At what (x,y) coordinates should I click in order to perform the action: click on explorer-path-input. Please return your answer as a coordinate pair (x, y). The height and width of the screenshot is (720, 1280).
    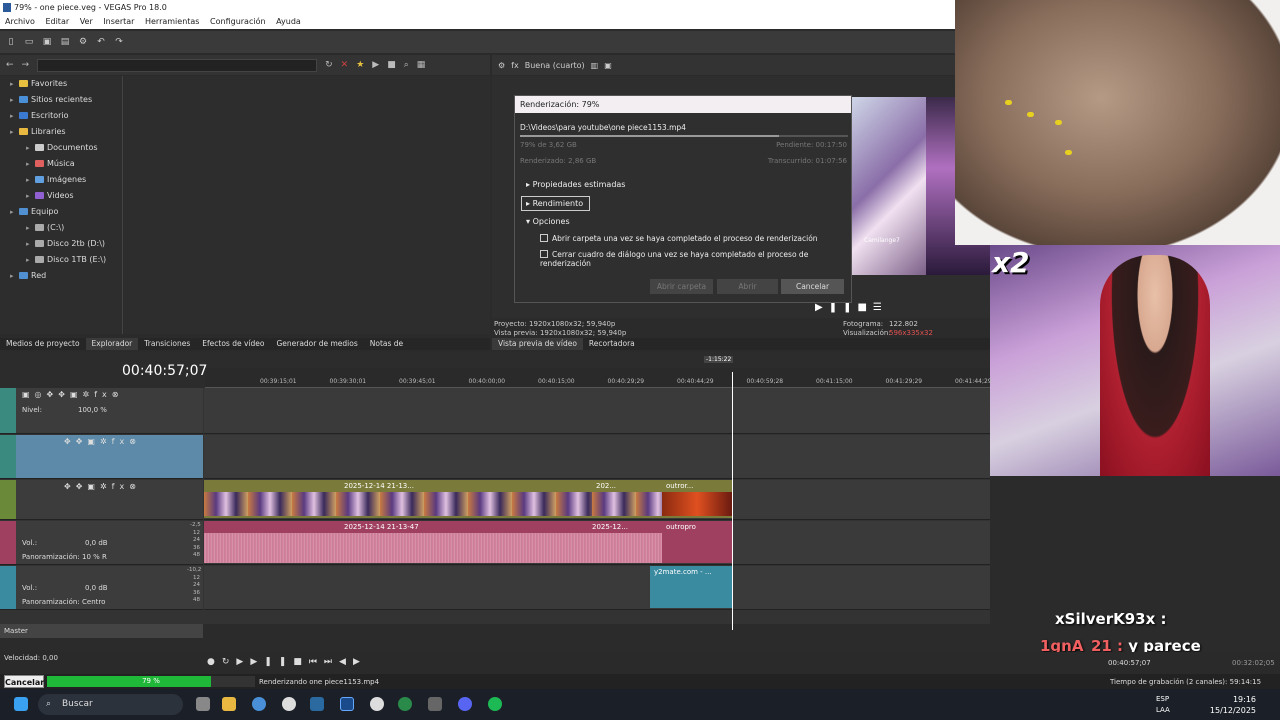
    Looking at the image, I should click on (177, 65).